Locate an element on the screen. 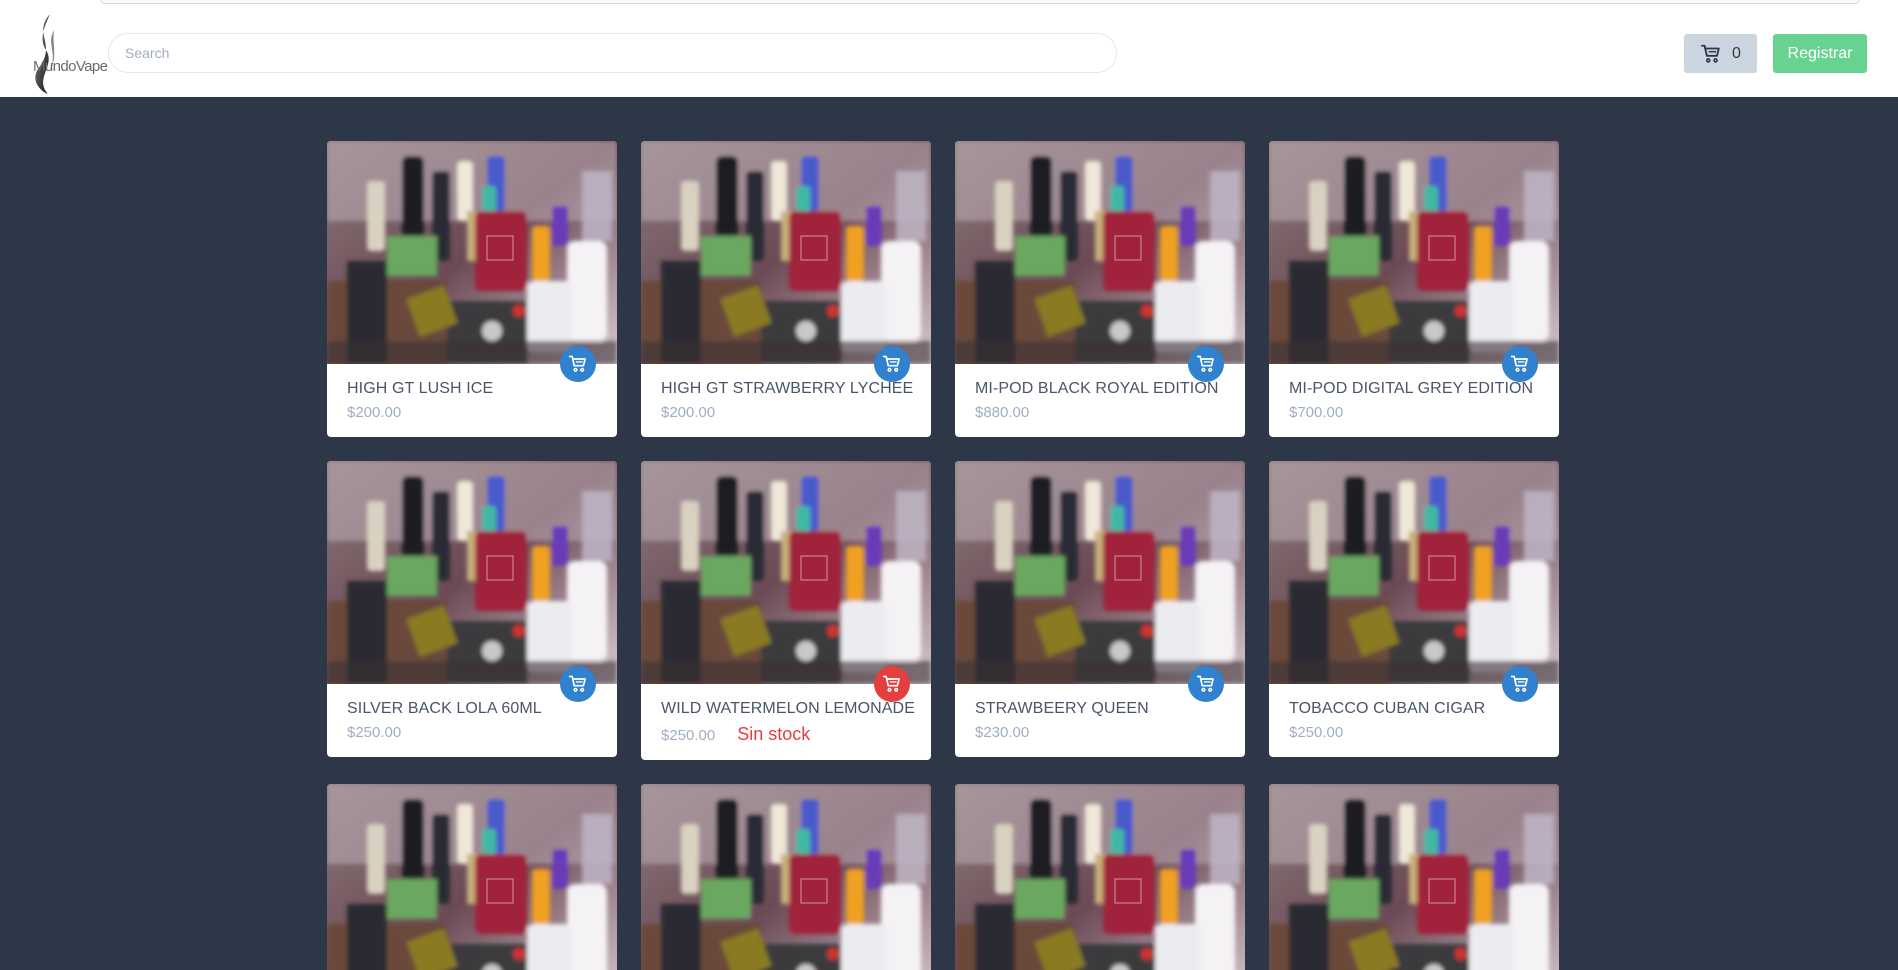 The height and width of the screenshot is (970, 1898). product-name: TOBACCO CUBAN CIGAR is located at coordinates (1387, 708).